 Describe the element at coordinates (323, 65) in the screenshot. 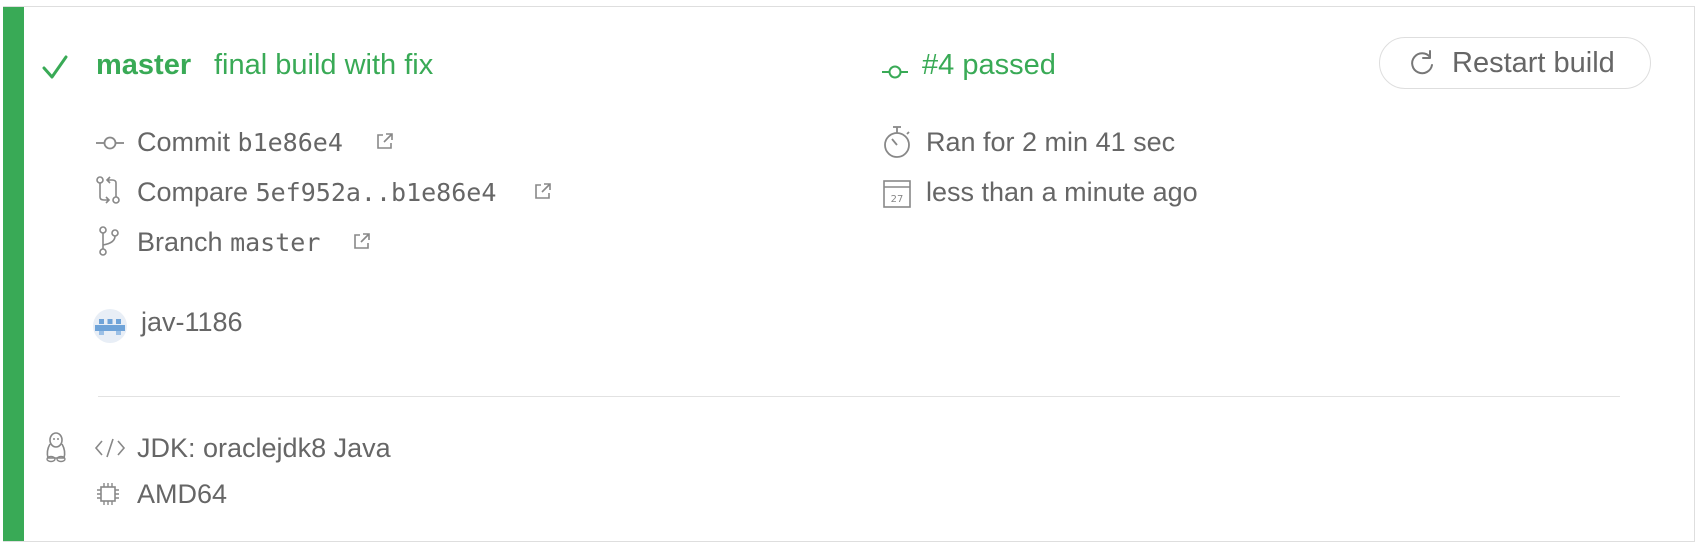

I see `commit-message-link: final build with fix` at that location.